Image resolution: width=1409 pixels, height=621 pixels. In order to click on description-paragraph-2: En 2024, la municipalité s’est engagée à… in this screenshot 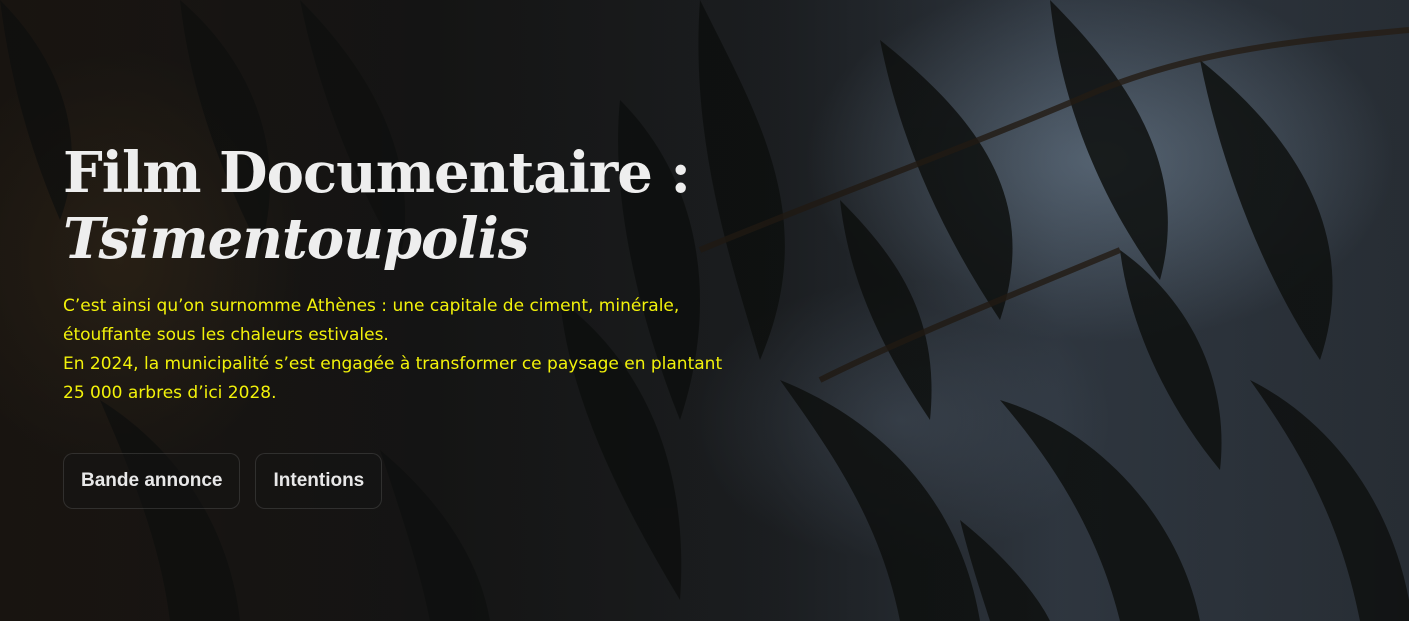, I will do `click(393, 378)`.